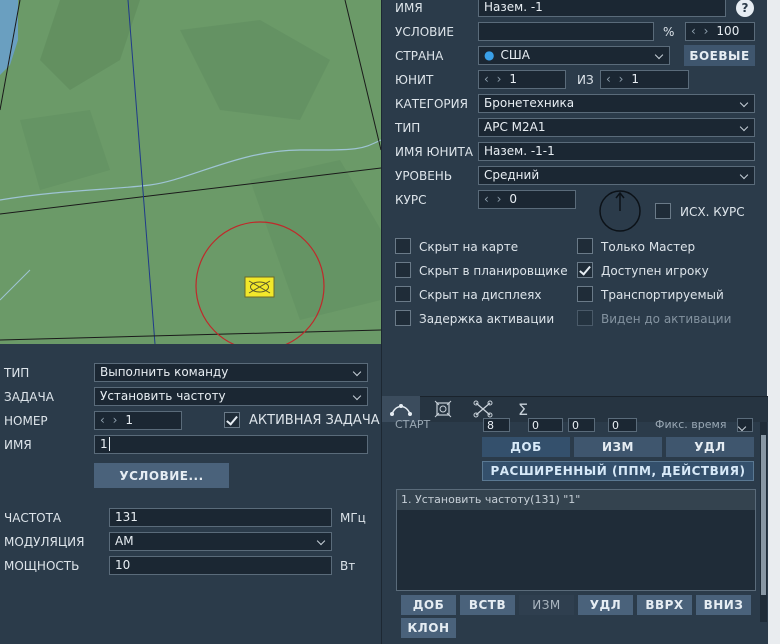 This screenshot has width=780, height=644. Describe the element at coordinates (529, 103) in the screenshot. I see `category-value: Бронетехника` at that location.